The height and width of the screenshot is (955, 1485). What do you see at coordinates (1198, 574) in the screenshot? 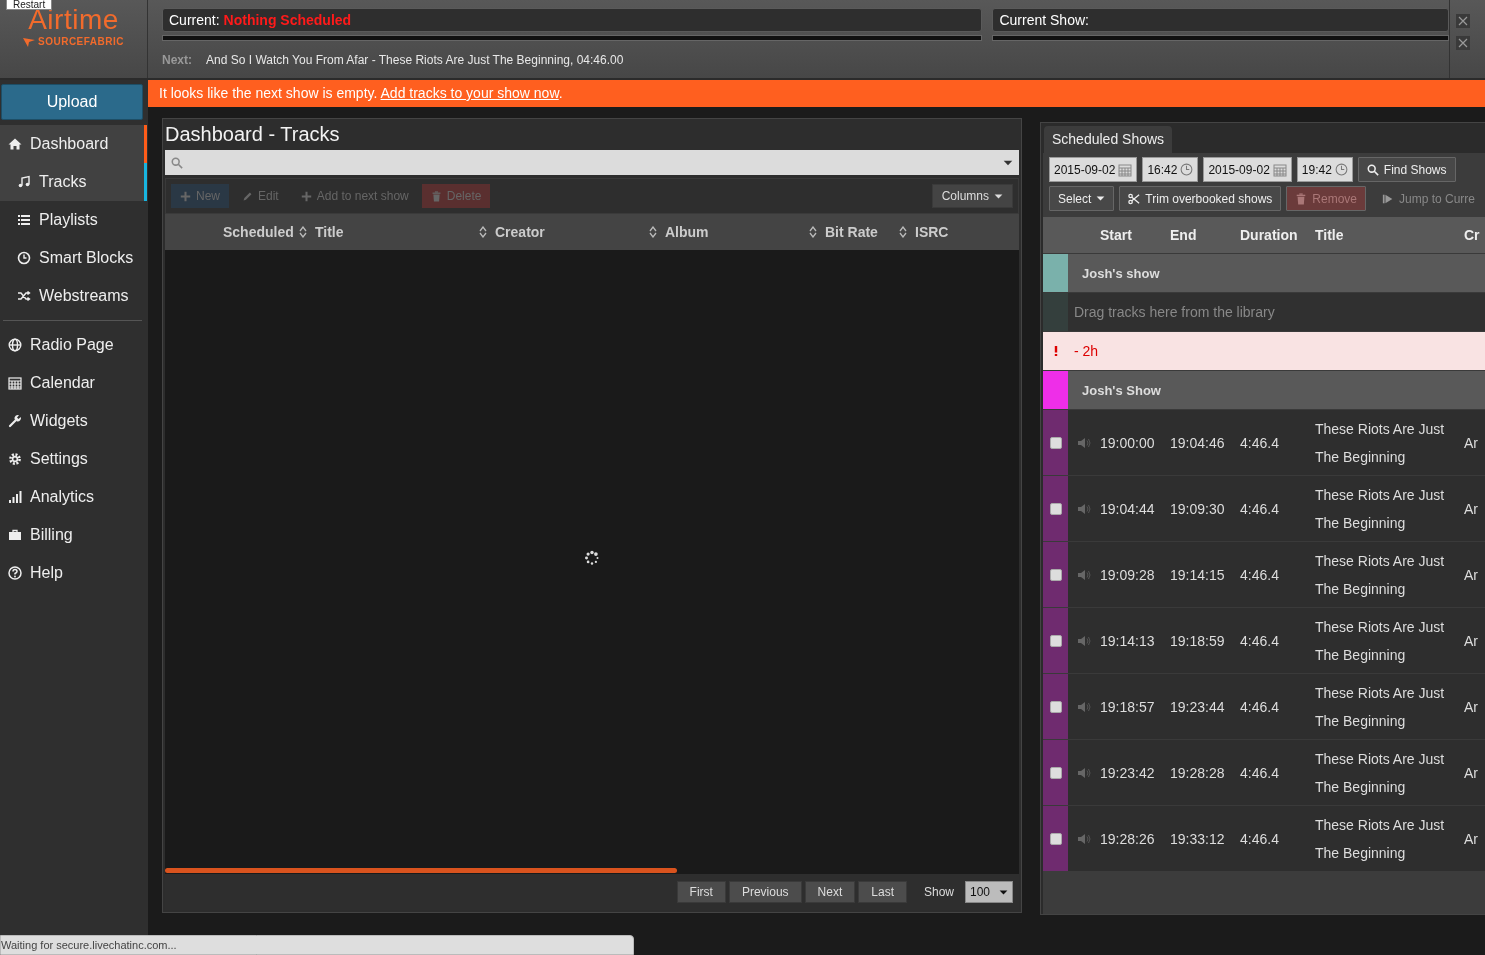
I see `end-time: 19:14:15` at bounding box center [1198, 574].